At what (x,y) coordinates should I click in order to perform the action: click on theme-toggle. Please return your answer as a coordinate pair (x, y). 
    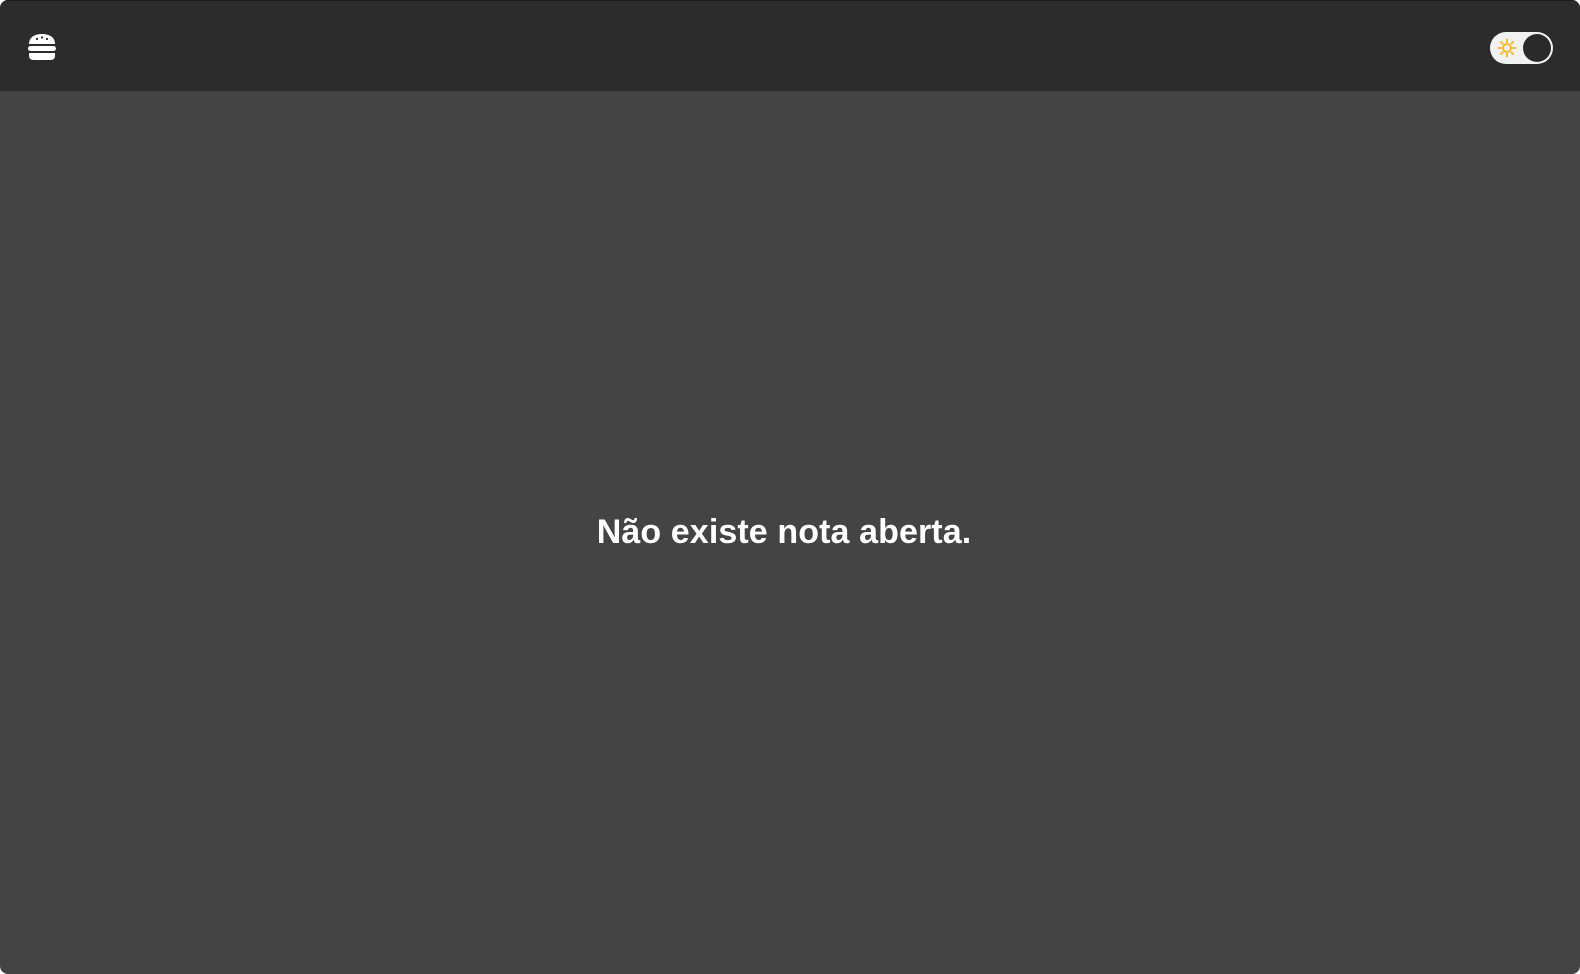
    Looking at the image, I should click on (1521, 48).